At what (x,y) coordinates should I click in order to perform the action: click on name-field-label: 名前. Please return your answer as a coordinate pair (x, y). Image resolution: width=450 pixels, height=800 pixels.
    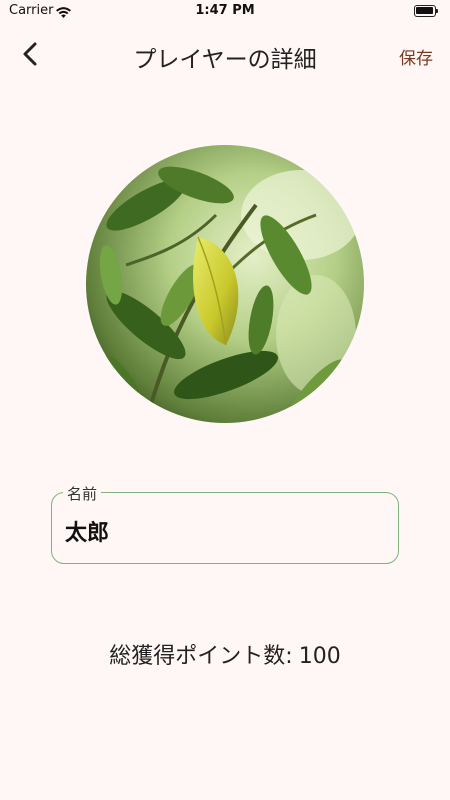
    Looking at the image, I should click on (82, 493).